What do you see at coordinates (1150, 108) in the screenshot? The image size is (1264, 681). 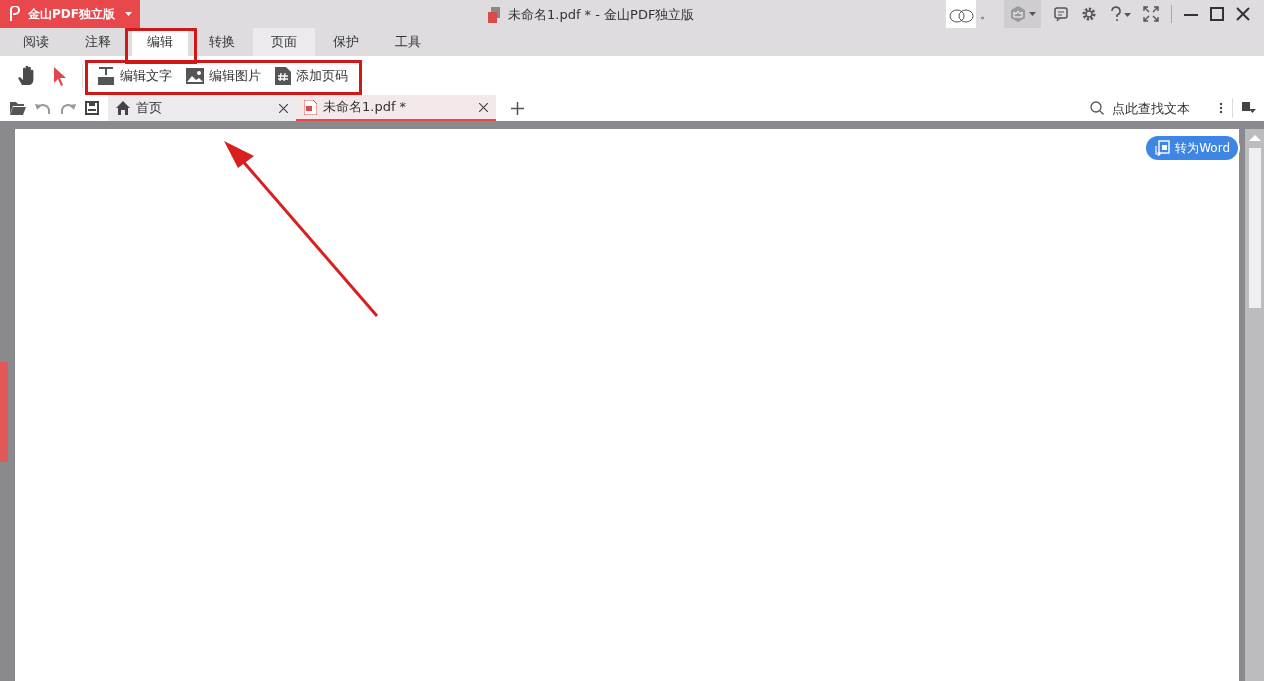 I see `search-field: 点此查找文本` at bounding box center [1150, 108].